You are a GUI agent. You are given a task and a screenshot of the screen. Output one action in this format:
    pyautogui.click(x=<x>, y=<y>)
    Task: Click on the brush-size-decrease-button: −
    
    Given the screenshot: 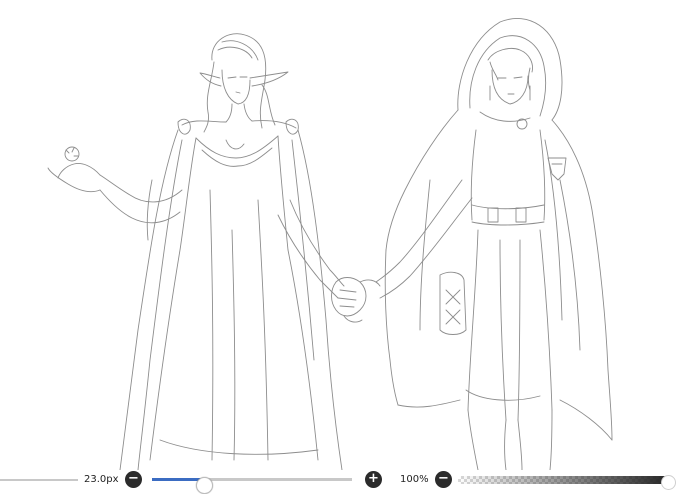 What is the action you would take?
    pyautogui.click(x=133, y=479)
    